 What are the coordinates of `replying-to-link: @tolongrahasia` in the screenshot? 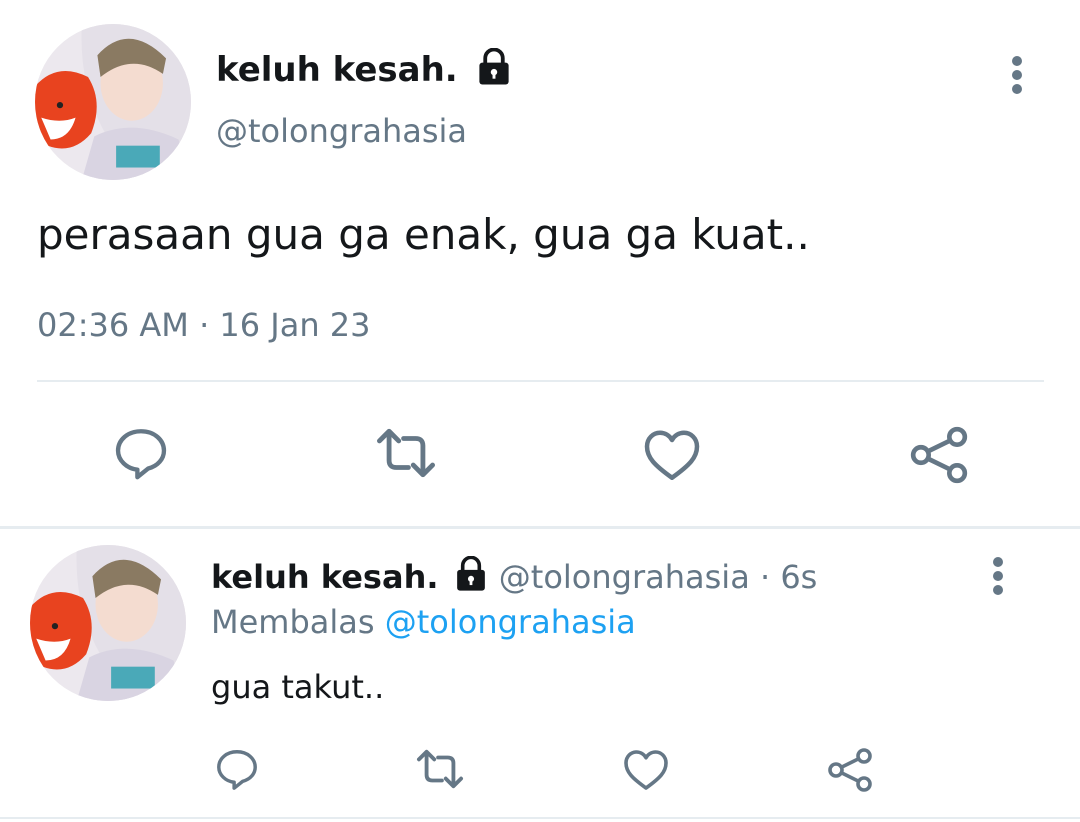 It's located at (510, 622).